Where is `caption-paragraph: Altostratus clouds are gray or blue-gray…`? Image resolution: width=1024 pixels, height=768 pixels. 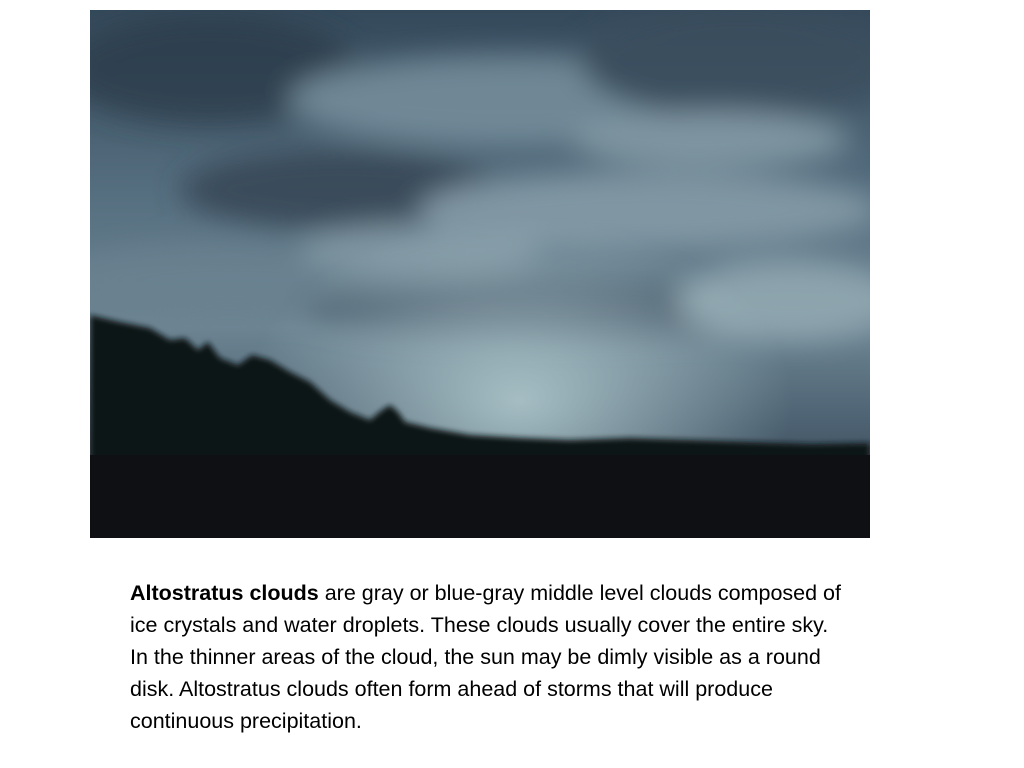 caption-paragraph: Altostratus clouds are gray or blue-gray… is located at coordinates (490, 657).